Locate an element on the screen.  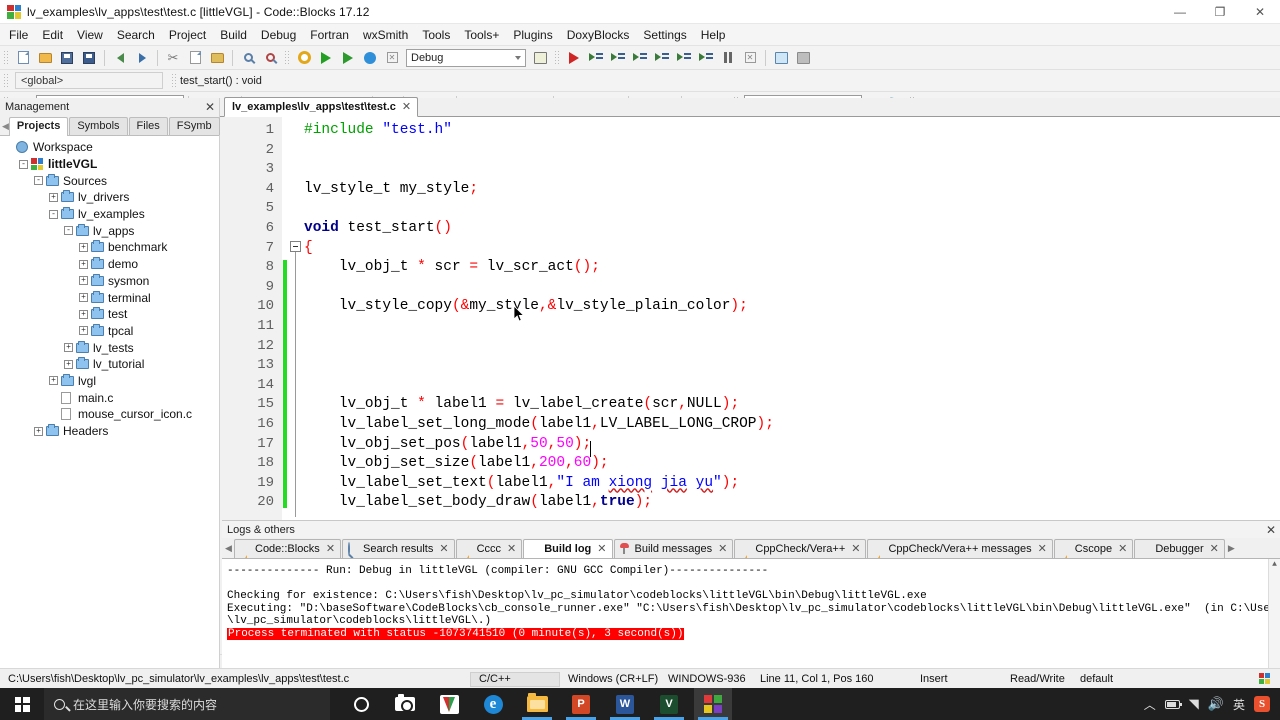
minimize-button: — is located at coordinates (1180, 11).